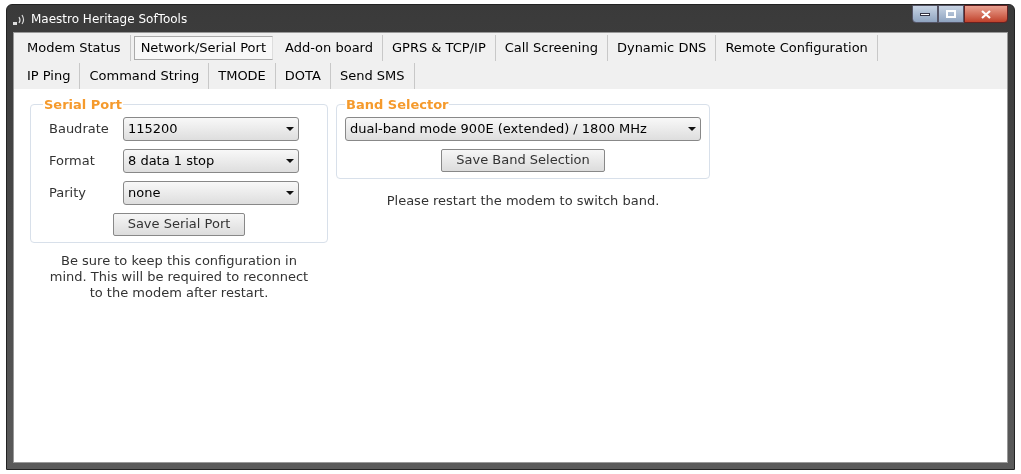 The height and width of the screenshot is (474, 1021). What do you see at coordinates (109, 19) in the screenshot?
I see `window-title: Maestro Heritage SofTools` at bounding box center [109, 19].